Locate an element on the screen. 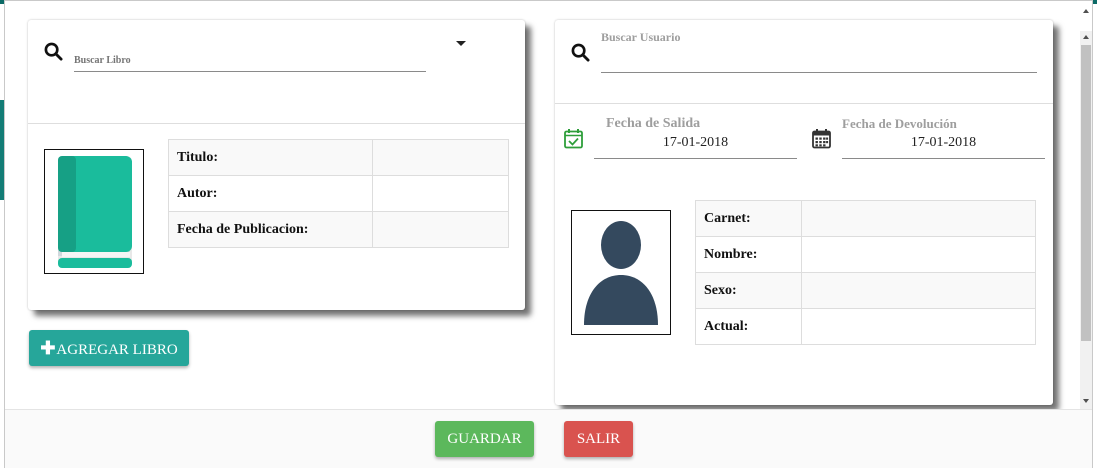 This screenshot has height=468, width=1097. user-search-input is located at coordinates (819, 61).